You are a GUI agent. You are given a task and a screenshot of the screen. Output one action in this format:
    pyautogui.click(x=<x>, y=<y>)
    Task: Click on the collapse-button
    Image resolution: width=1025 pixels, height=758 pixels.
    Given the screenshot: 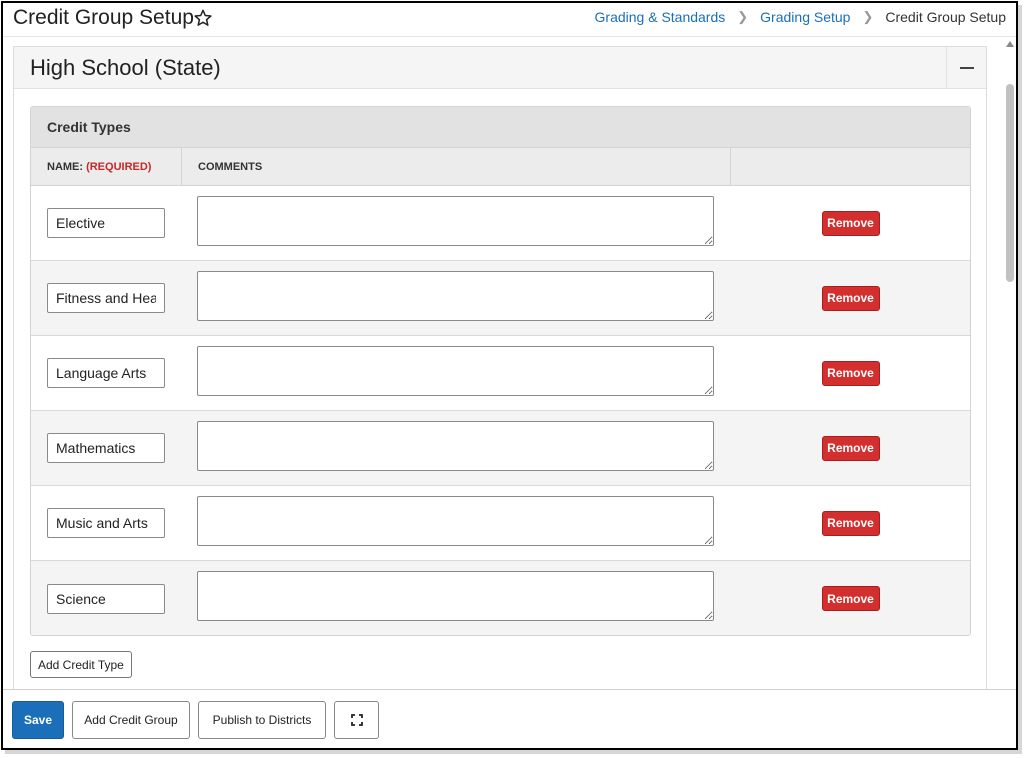 What is the action you would take?
    pyautogui.click(x=966, y=68)
    